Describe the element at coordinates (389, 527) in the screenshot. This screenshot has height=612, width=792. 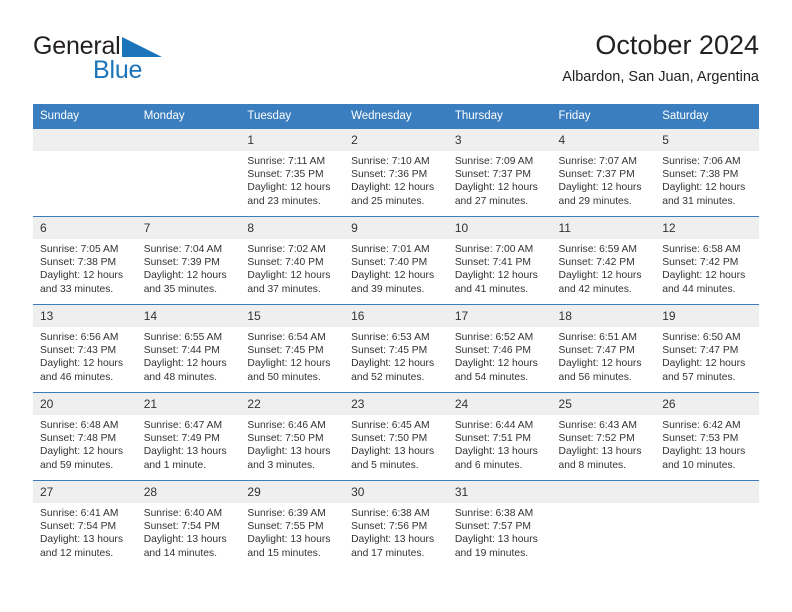
I see `sunset-text: Sunset: 7:56 PM` at that location.